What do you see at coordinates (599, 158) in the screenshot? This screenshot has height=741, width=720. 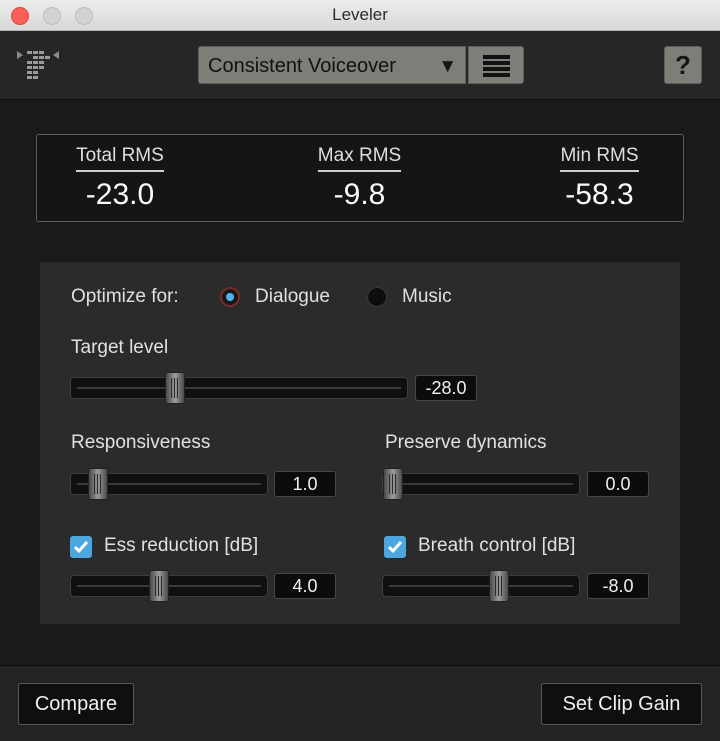 I see `min-rms-label: Min RMS` at bounding box center [599, 158].